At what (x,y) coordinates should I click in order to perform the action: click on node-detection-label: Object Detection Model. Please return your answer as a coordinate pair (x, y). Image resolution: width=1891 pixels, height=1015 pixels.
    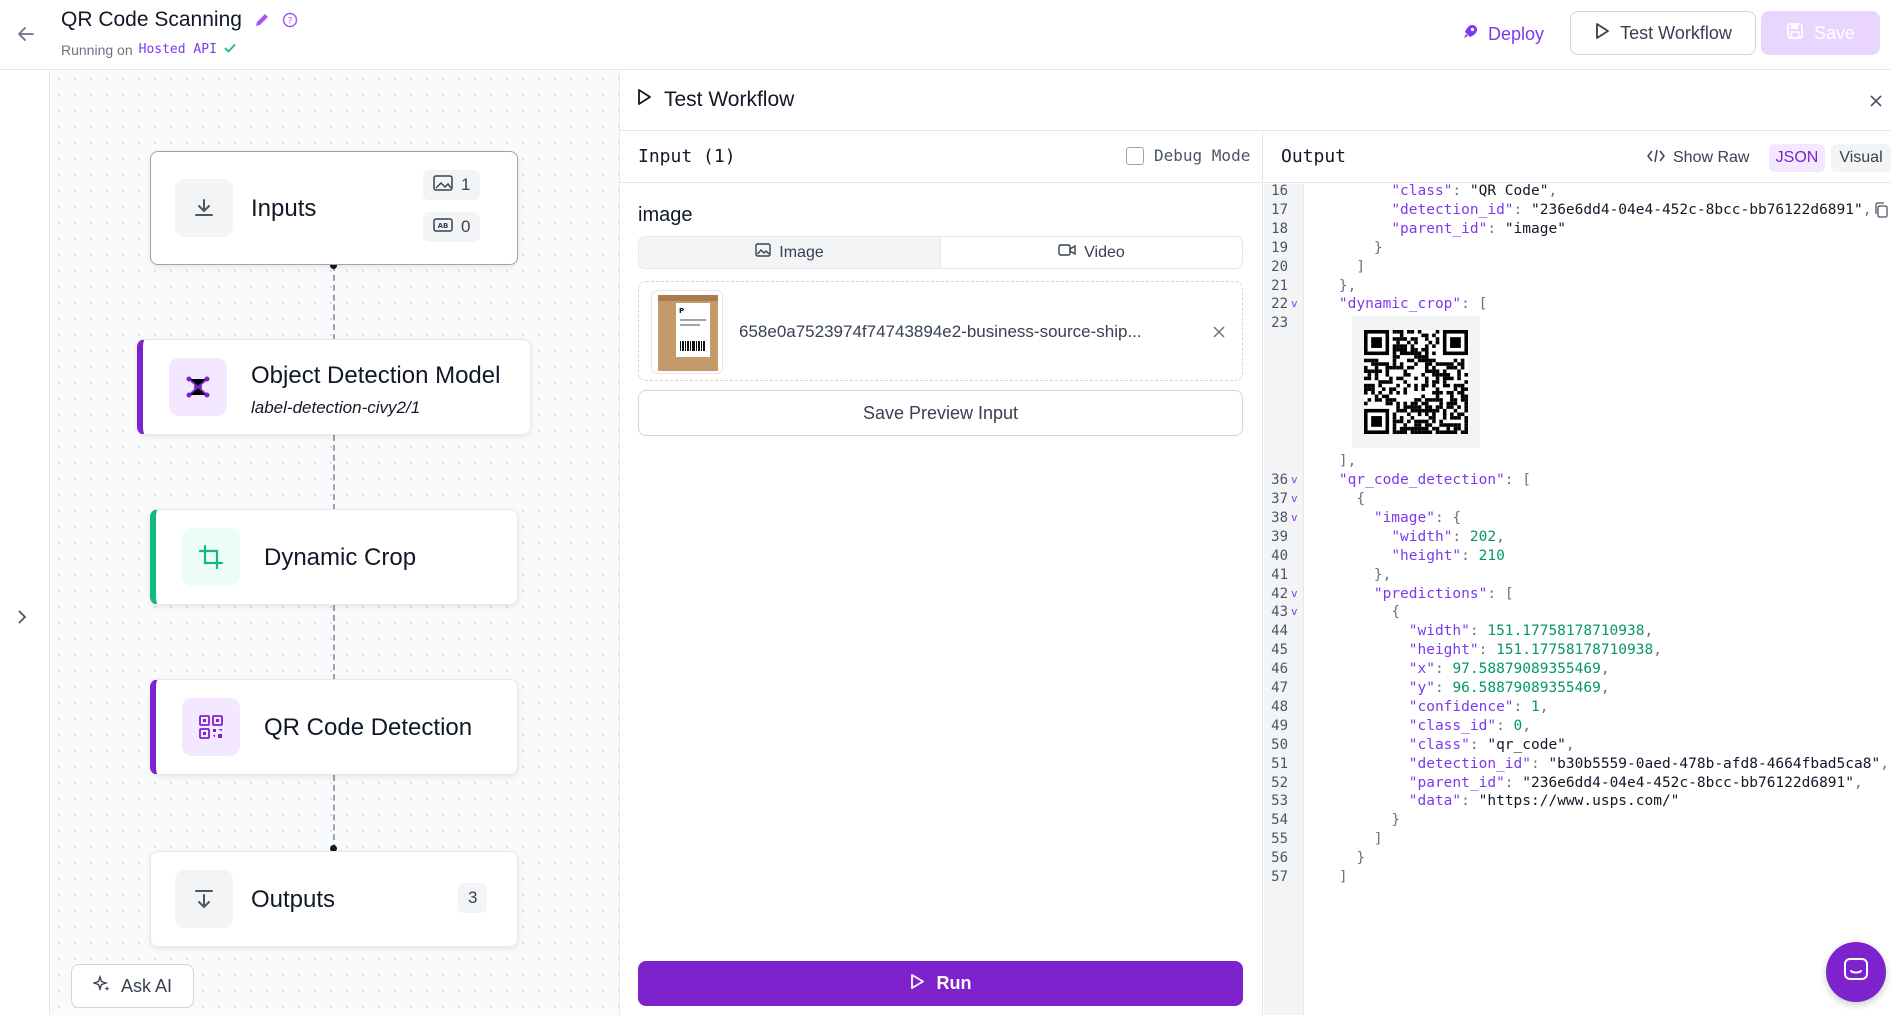
    Looking at the image, I should click on (376, 375).